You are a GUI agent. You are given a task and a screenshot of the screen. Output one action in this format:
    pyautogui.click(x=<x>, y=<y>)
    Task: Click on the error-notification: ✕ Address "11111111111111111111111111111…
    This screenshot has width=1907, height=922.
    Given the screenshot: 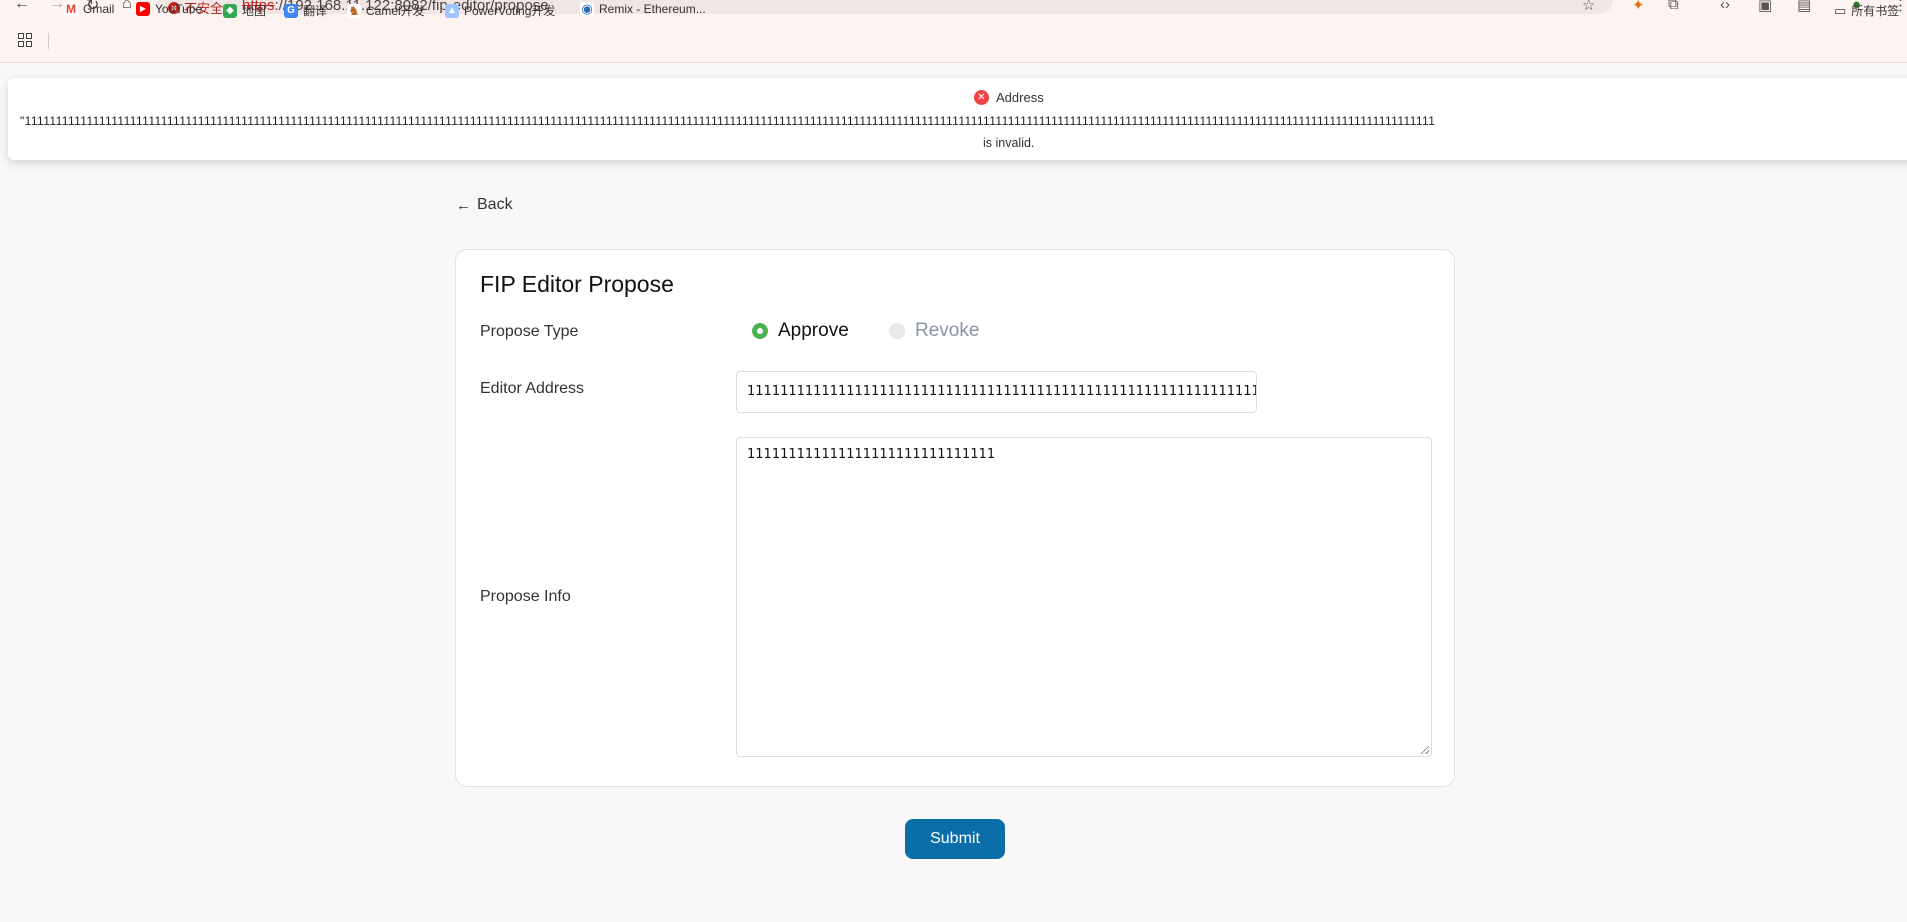 What is the action you would take?
    pyautogui.click(x=957, y=119)
    